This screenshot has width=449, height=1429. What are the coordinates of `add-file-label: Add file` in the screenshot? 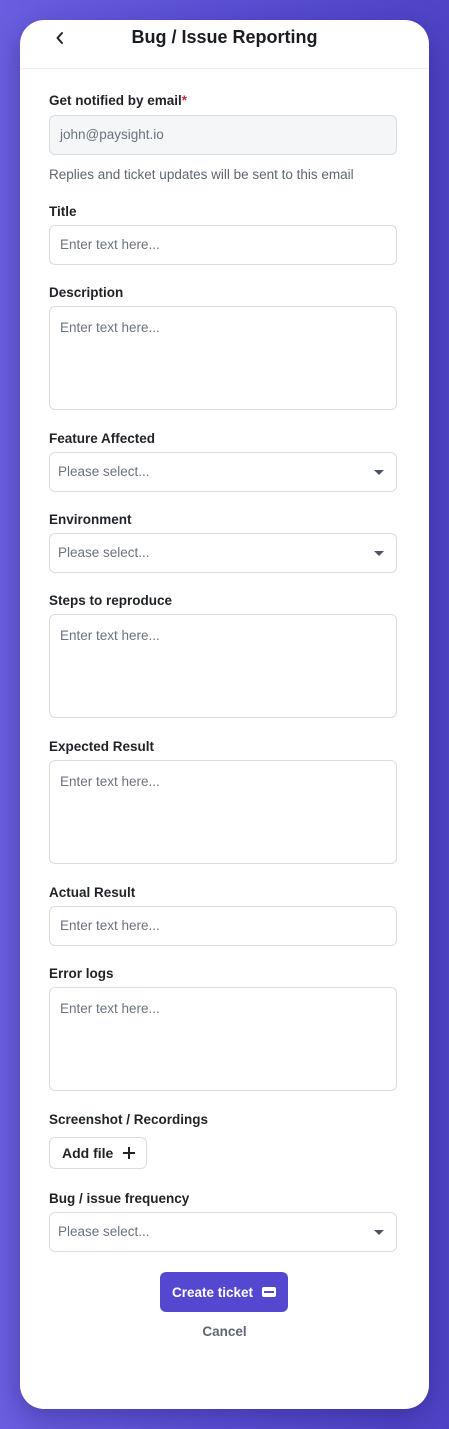 It's located at (88, 1153).